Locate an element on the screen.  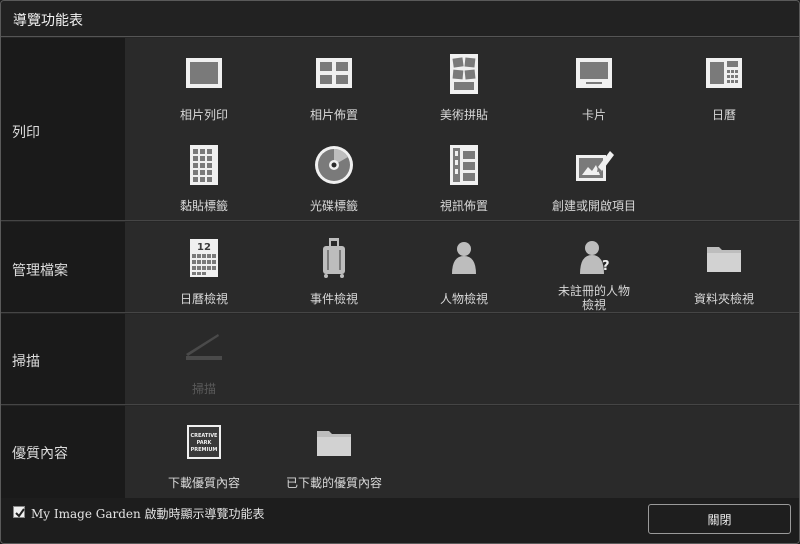
footer-bar: My Image Garden 啟動時顯示導覽功能表 關閉 is located at coordinates (400, 520).